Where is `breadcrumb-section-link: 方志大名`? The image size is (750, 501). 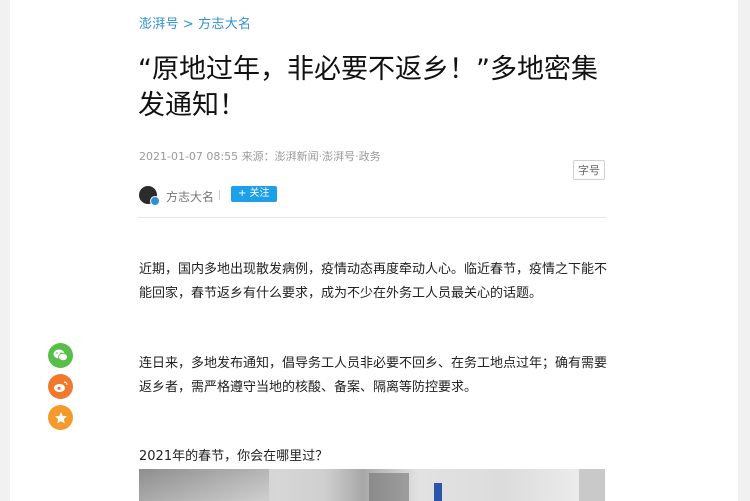 breadcrumb-section-link: 方志大名 is located at coordinates (224, 22).